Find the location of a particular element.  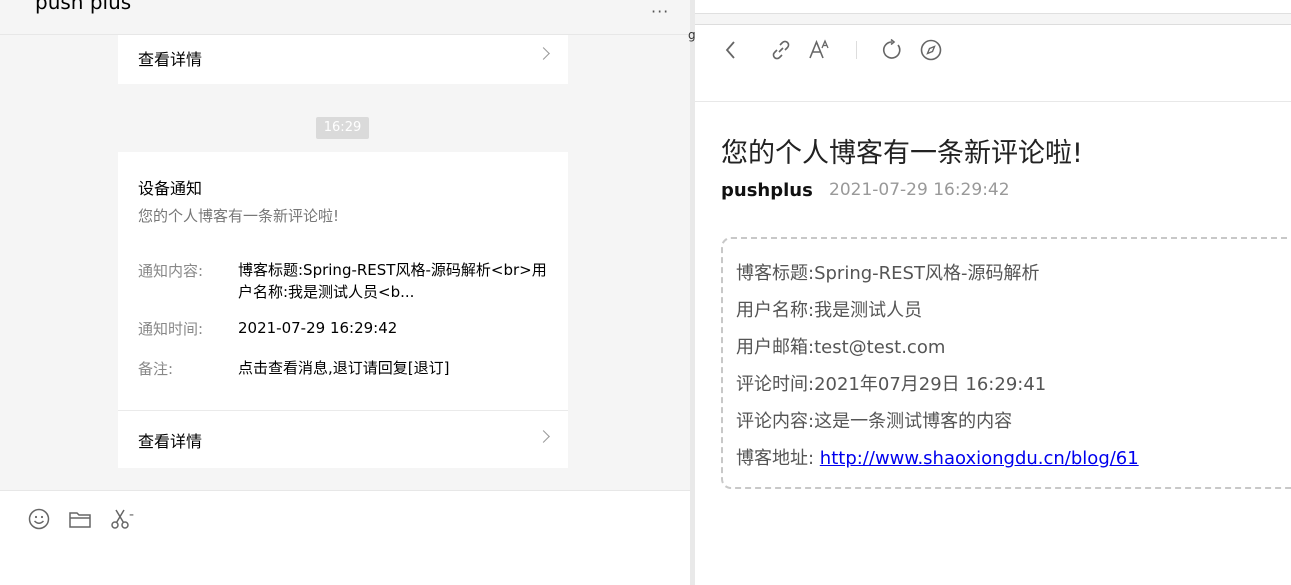

scissors-dropdown-indicator: - is located at coordinates (131, 515).